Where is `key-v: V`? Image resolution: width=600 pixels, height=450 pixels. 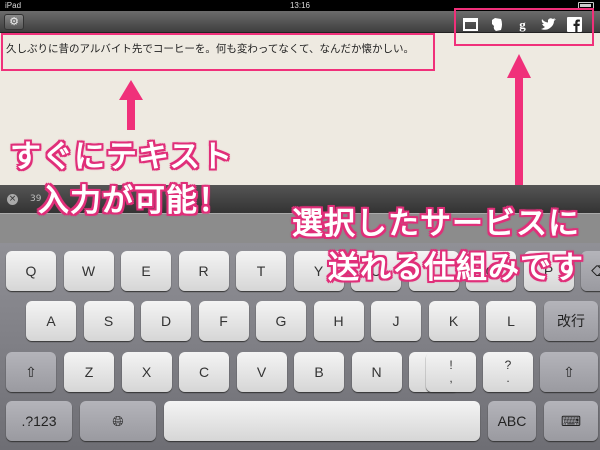
key-v: V is located at coordinates (261, 372).